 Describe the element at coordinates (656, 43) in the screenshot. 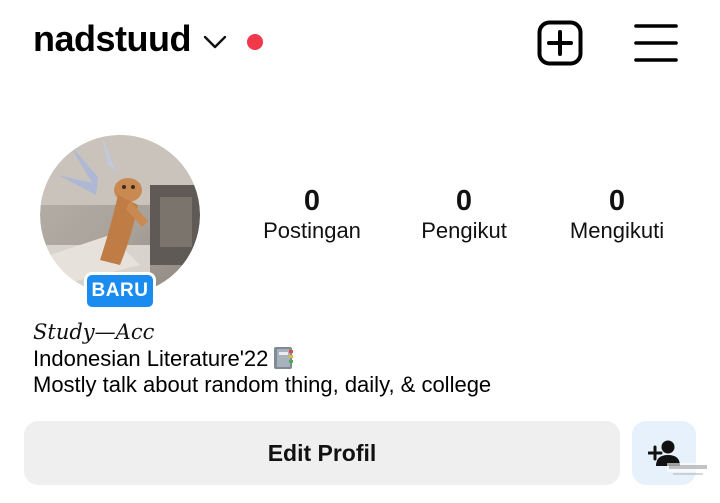

I see `menu-icon` at that location.